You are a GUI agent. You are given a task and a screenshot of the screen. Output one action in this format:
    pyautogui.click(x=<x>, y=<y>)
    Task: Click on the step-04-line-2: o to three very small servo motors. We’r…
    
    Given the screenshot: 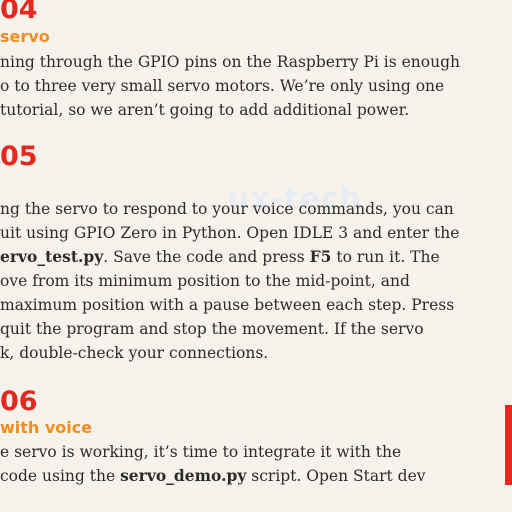 What is the action you would take?
    pyautogui.click(x=222, y=86)
    